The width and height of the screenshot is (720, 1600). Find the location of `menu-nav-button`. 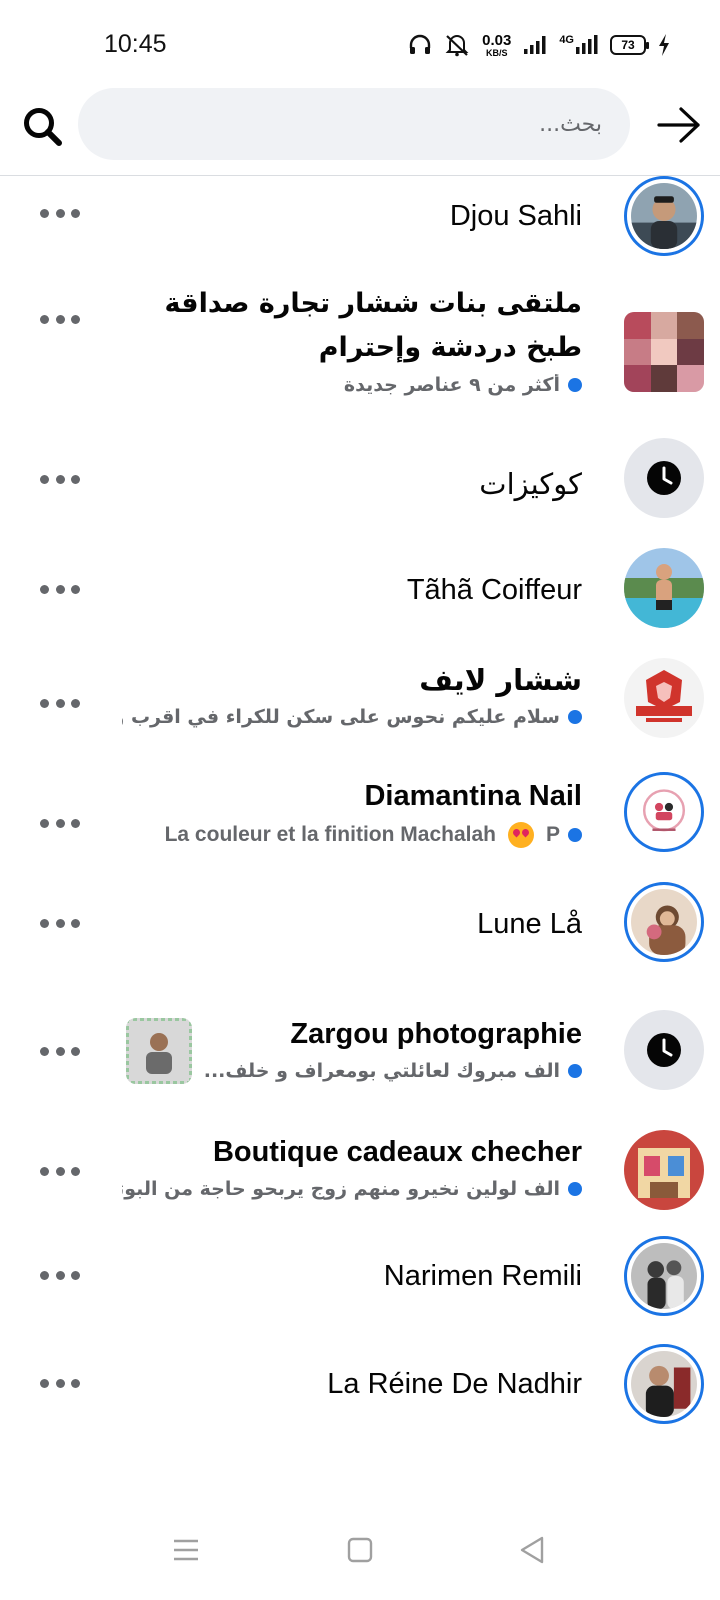

menu-nav-button is located at coordinates (186, 1550).